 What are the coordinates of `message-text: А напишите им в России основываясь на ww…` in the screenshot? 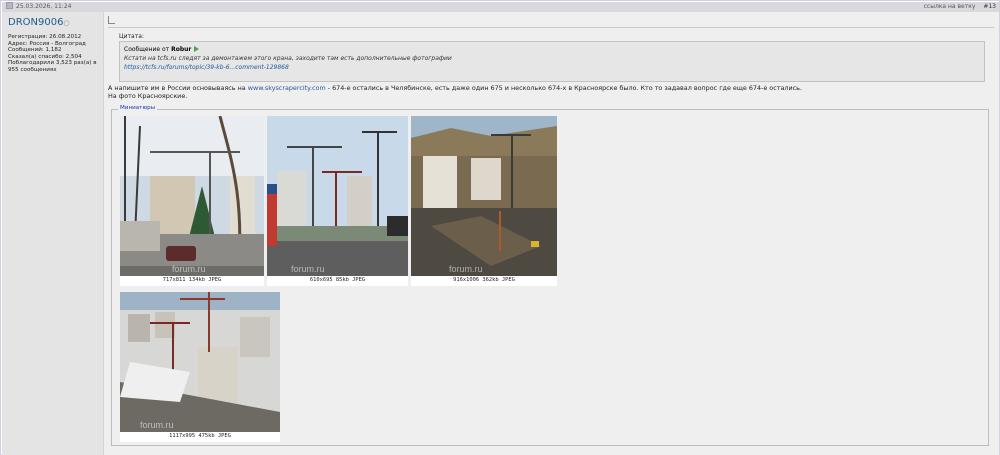 It's located at (455, 92).